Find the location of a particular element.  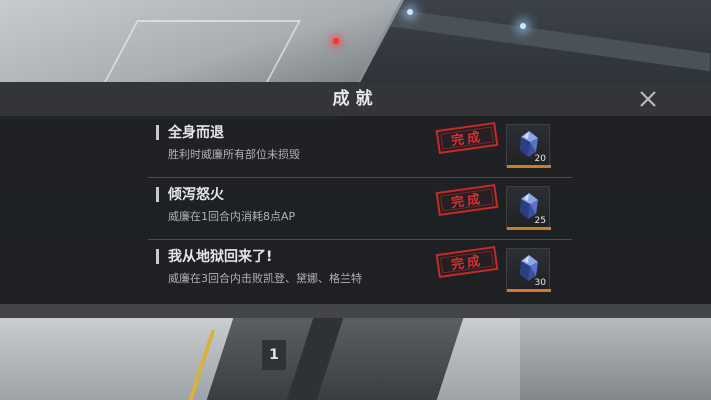

achievement-description: 威廉在3回合内击败凯登、黛娜、格兰特 is located at coordinates (265, 278).